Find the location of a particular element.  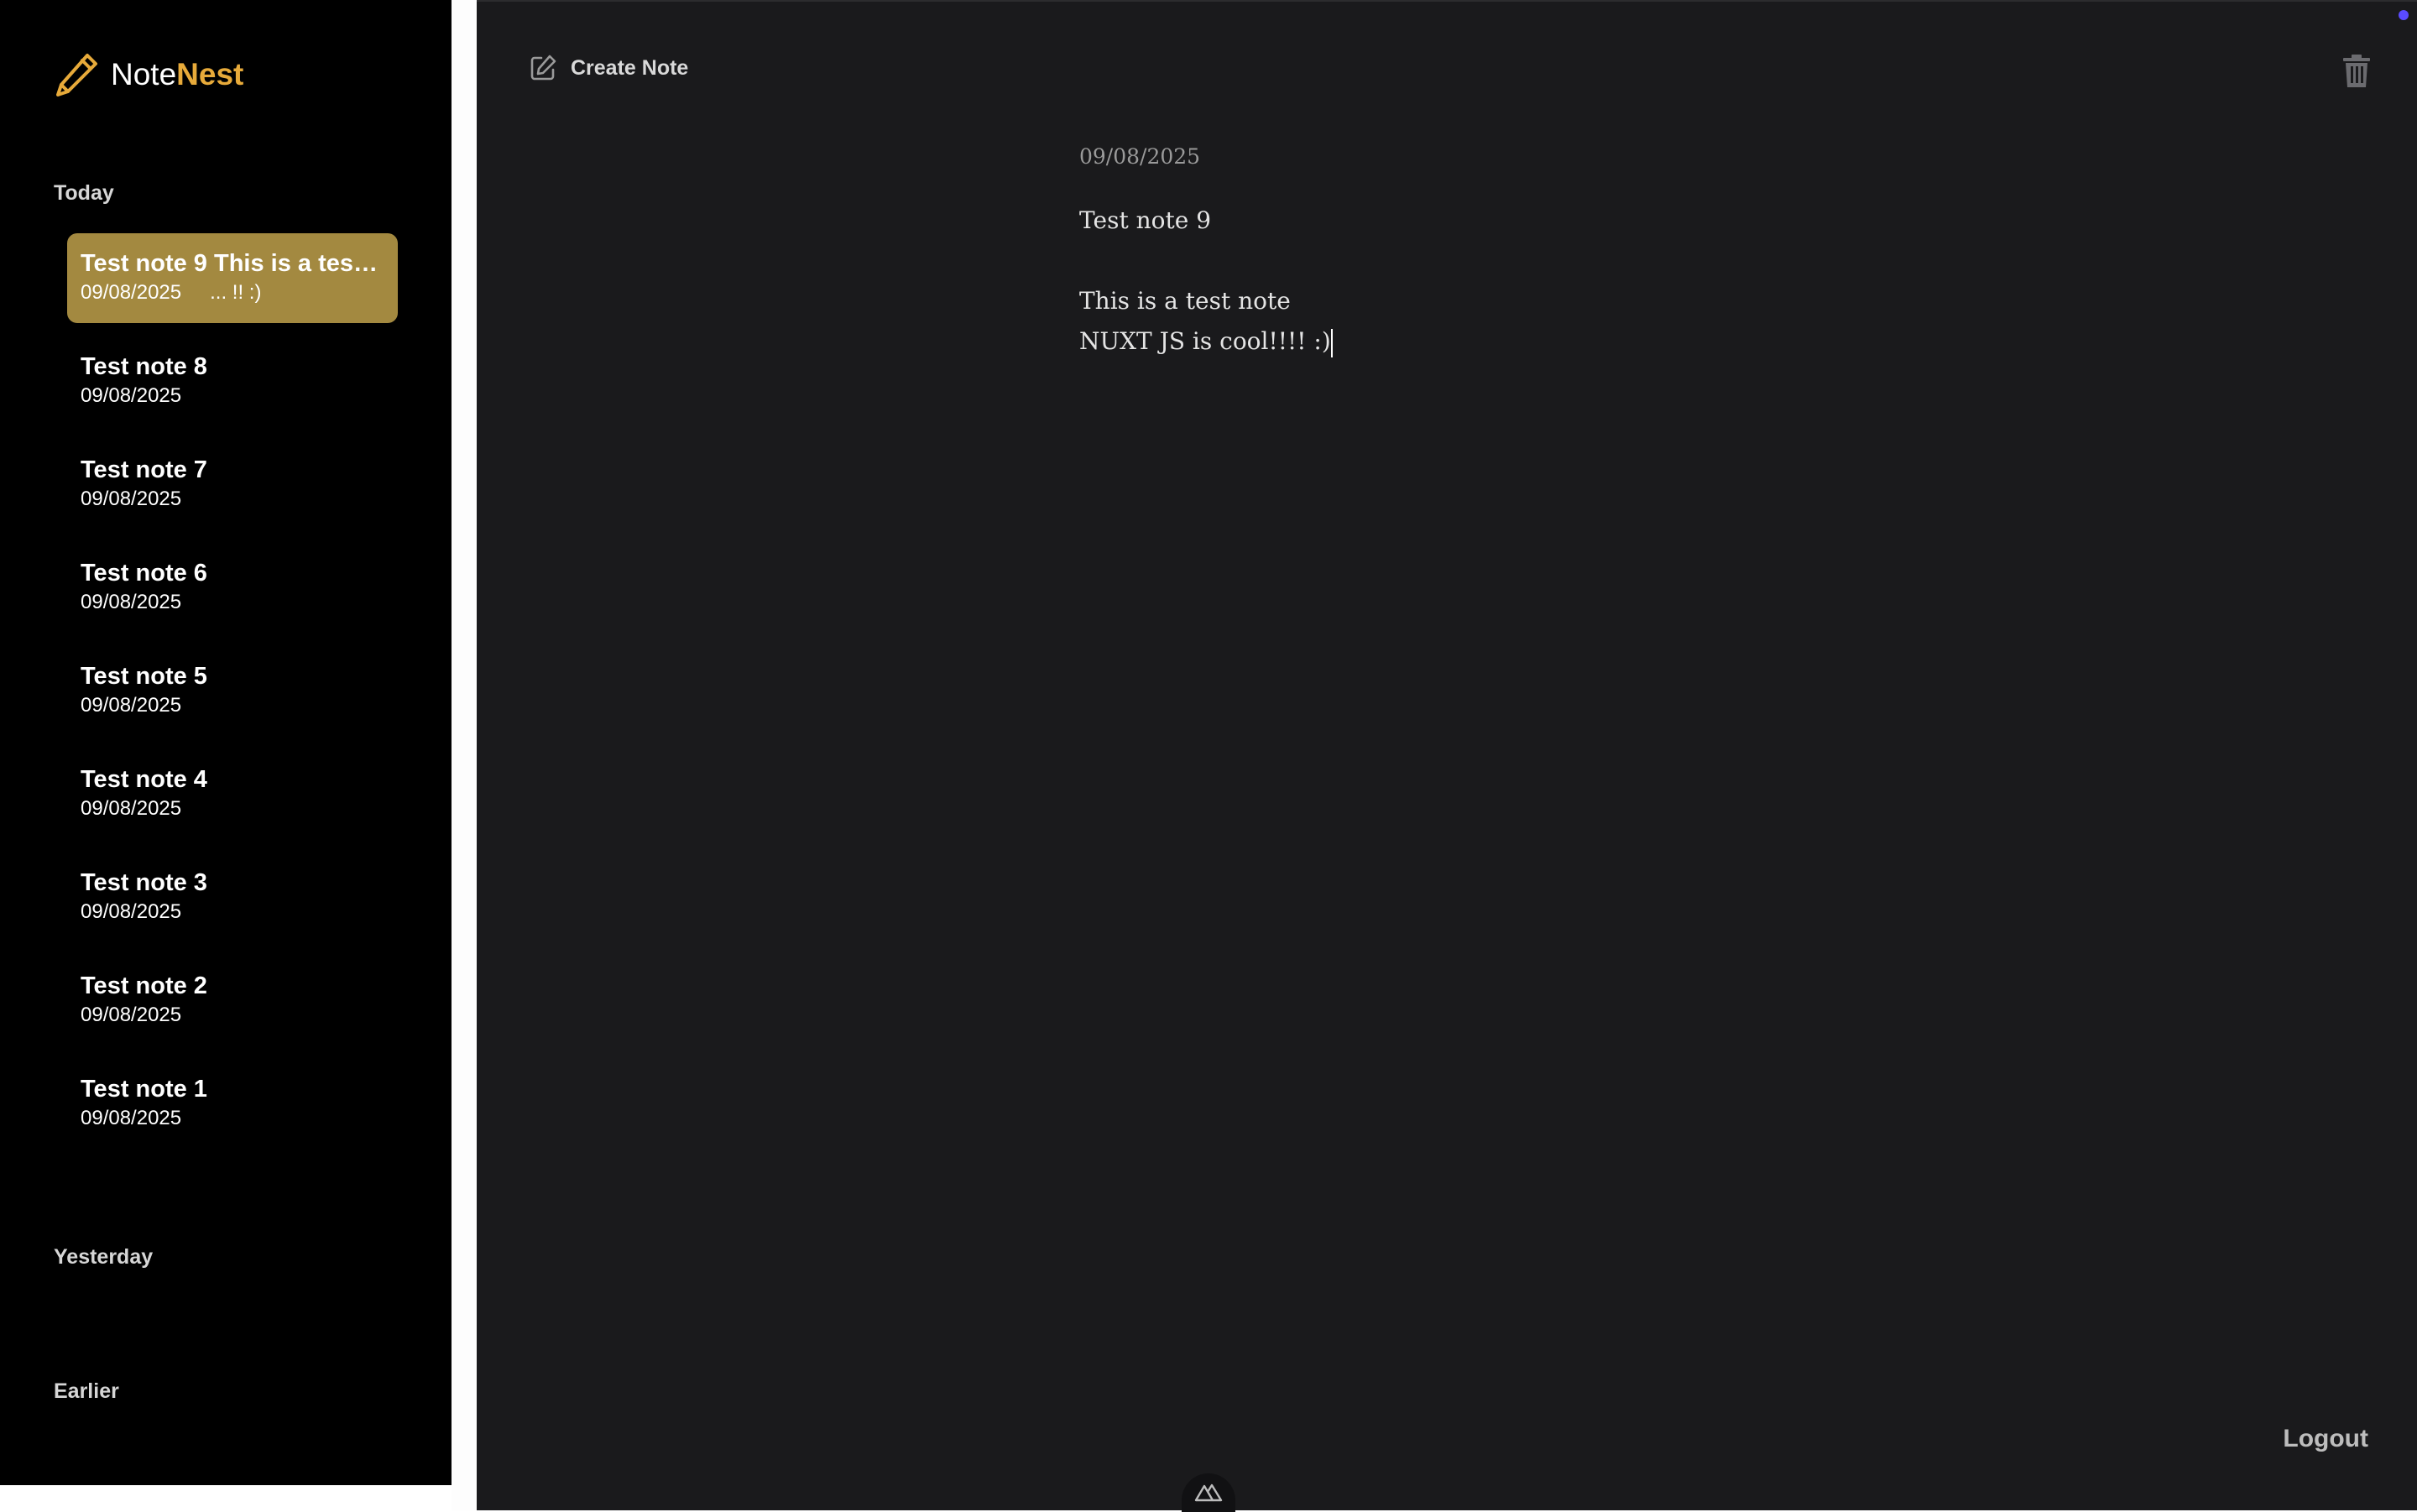

nuxt-icon is located at coordinates (1208, 1493).